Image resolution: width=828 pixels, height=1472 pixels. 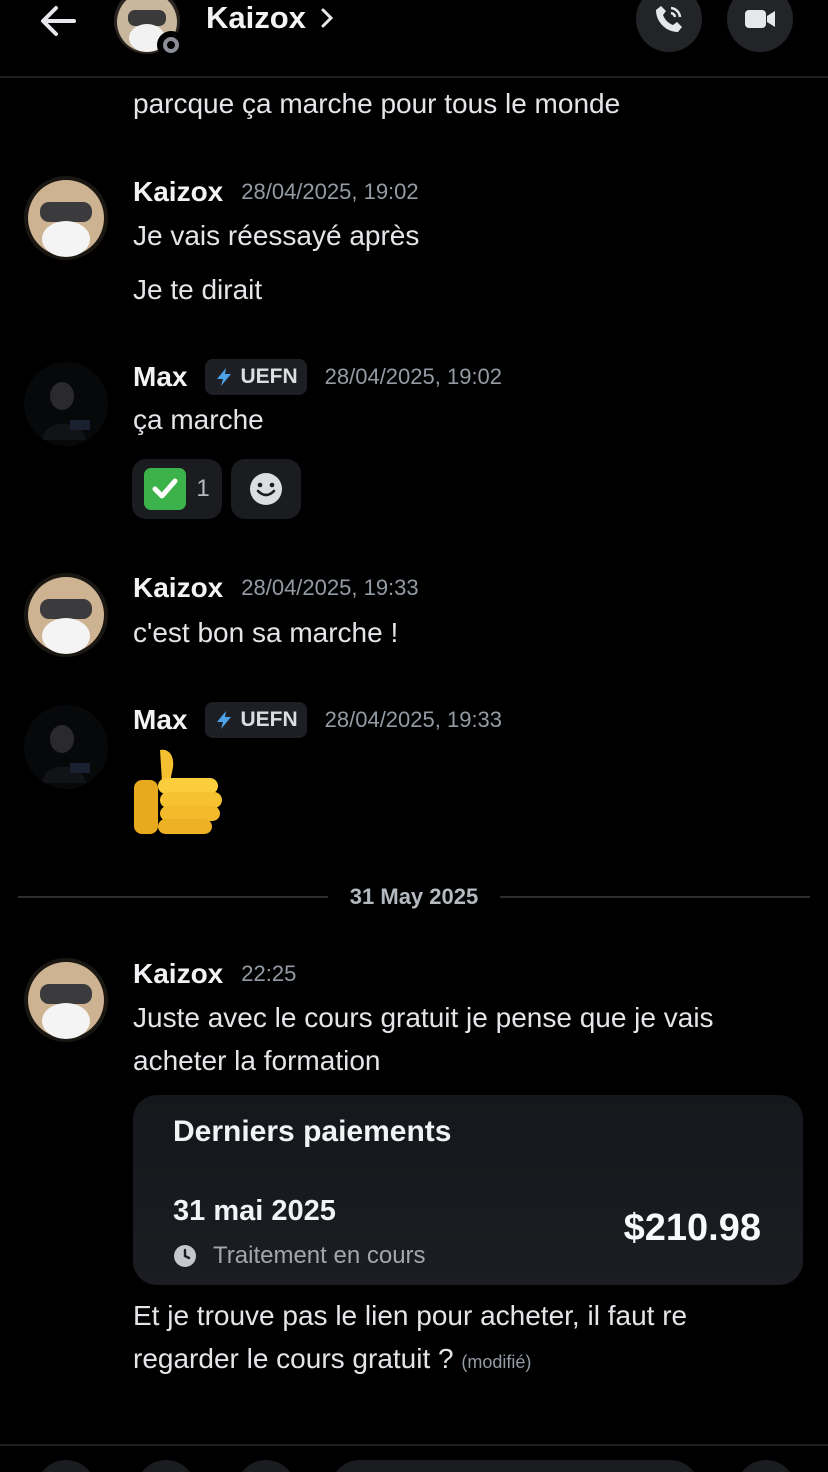 What do you see at coordinates (198, 419) in the screenshot?
I see `message-text: ça marche` at bounding box center [198, 419].